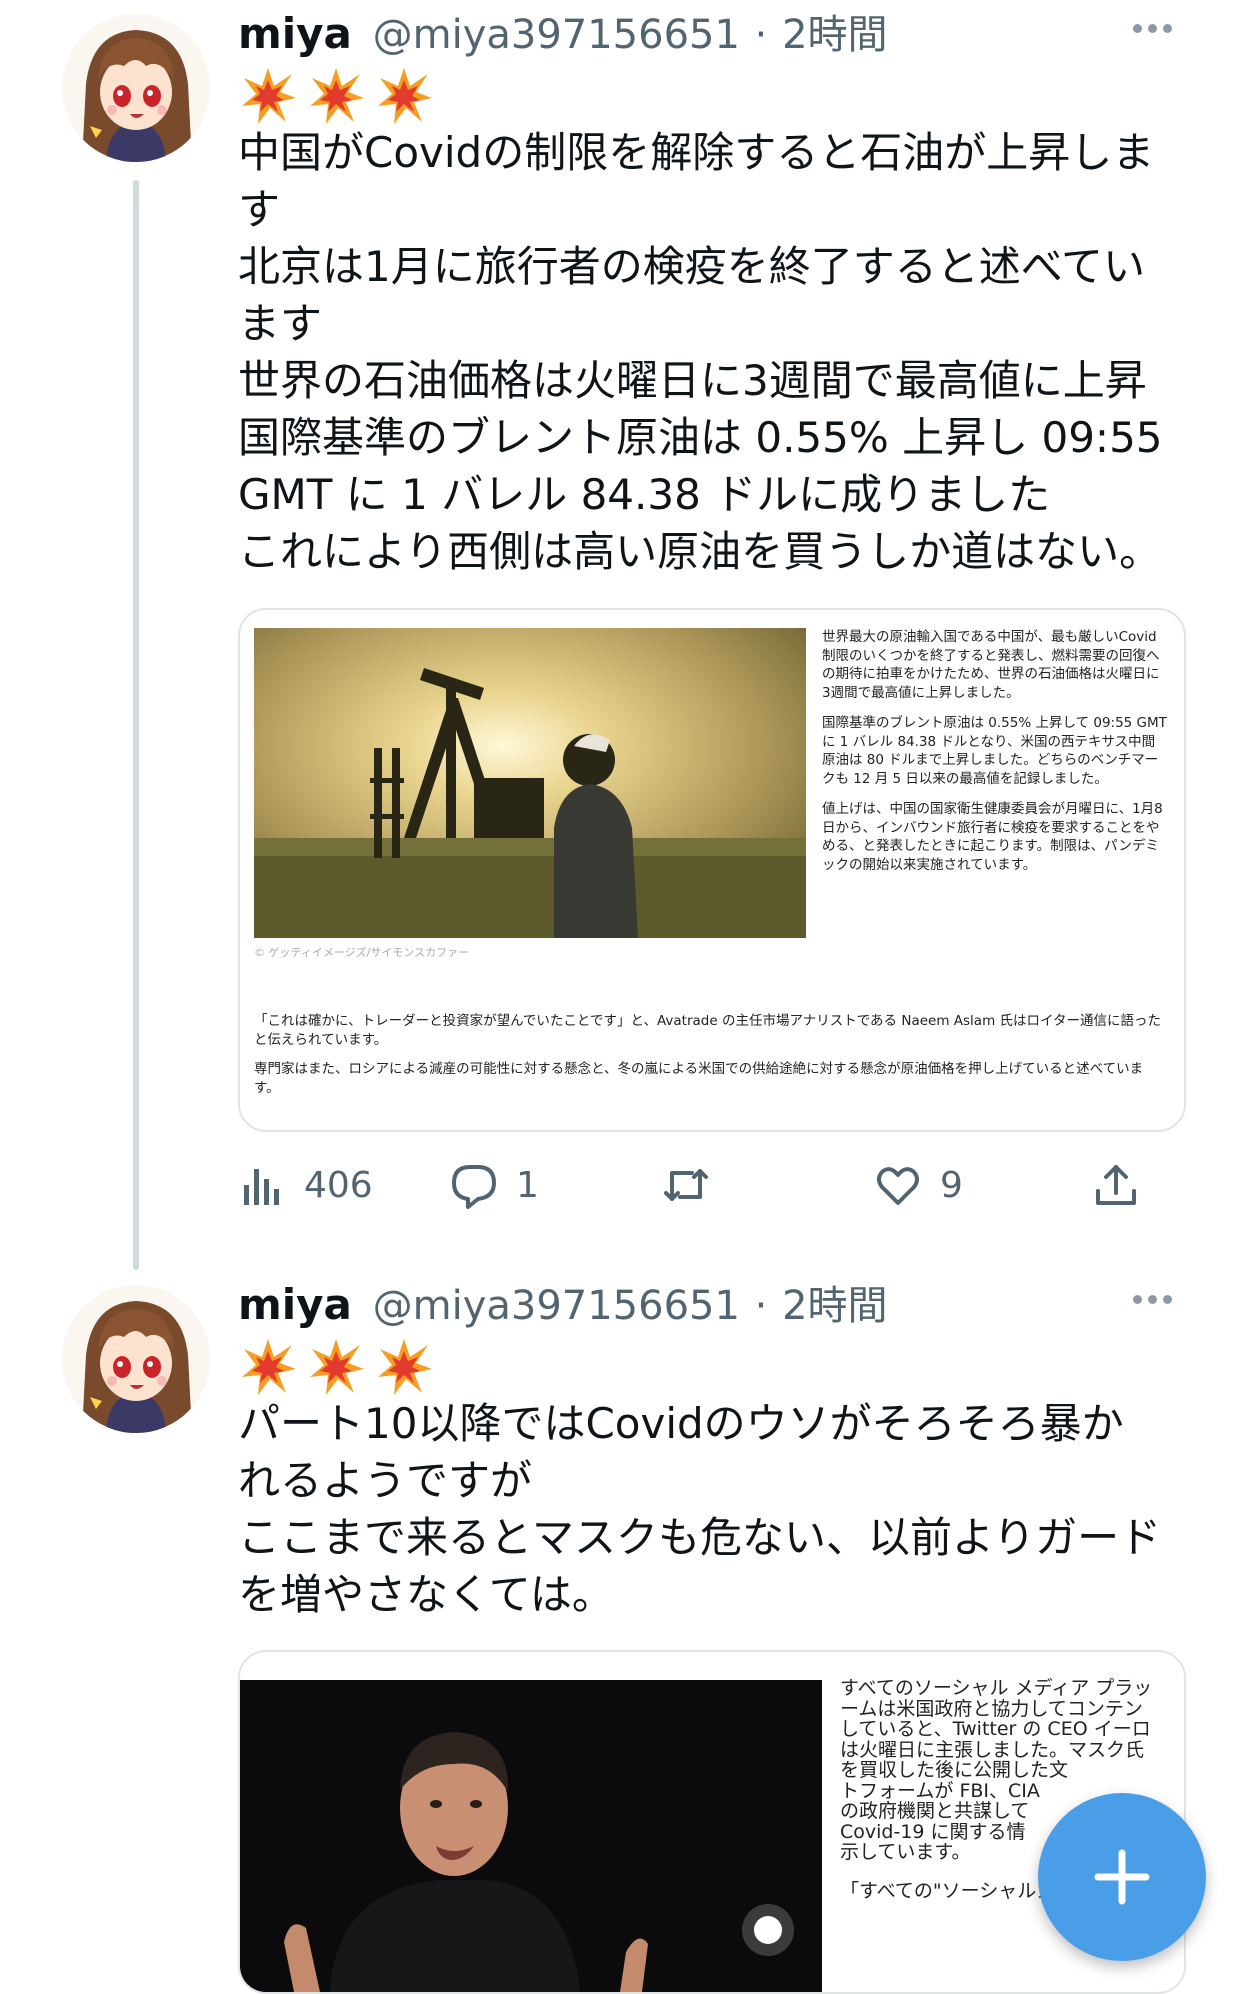 This screenshot has height=1994, width=1242. I want to click on compose-tweet-button, so click(1122, 1877).